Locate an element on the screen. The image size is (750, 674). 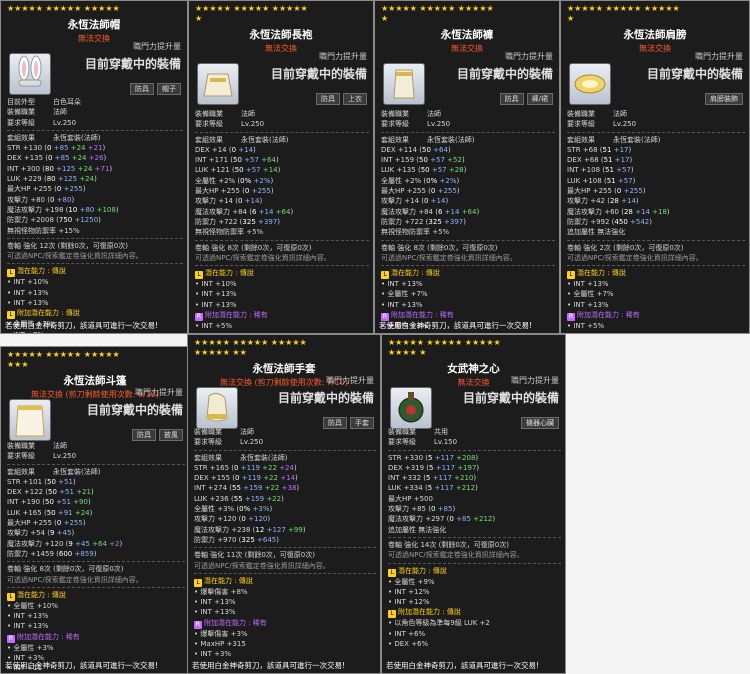
stat-line: 魔法攻擊力 +198 (10 +80 +108) is located at coordinates (63, 209).